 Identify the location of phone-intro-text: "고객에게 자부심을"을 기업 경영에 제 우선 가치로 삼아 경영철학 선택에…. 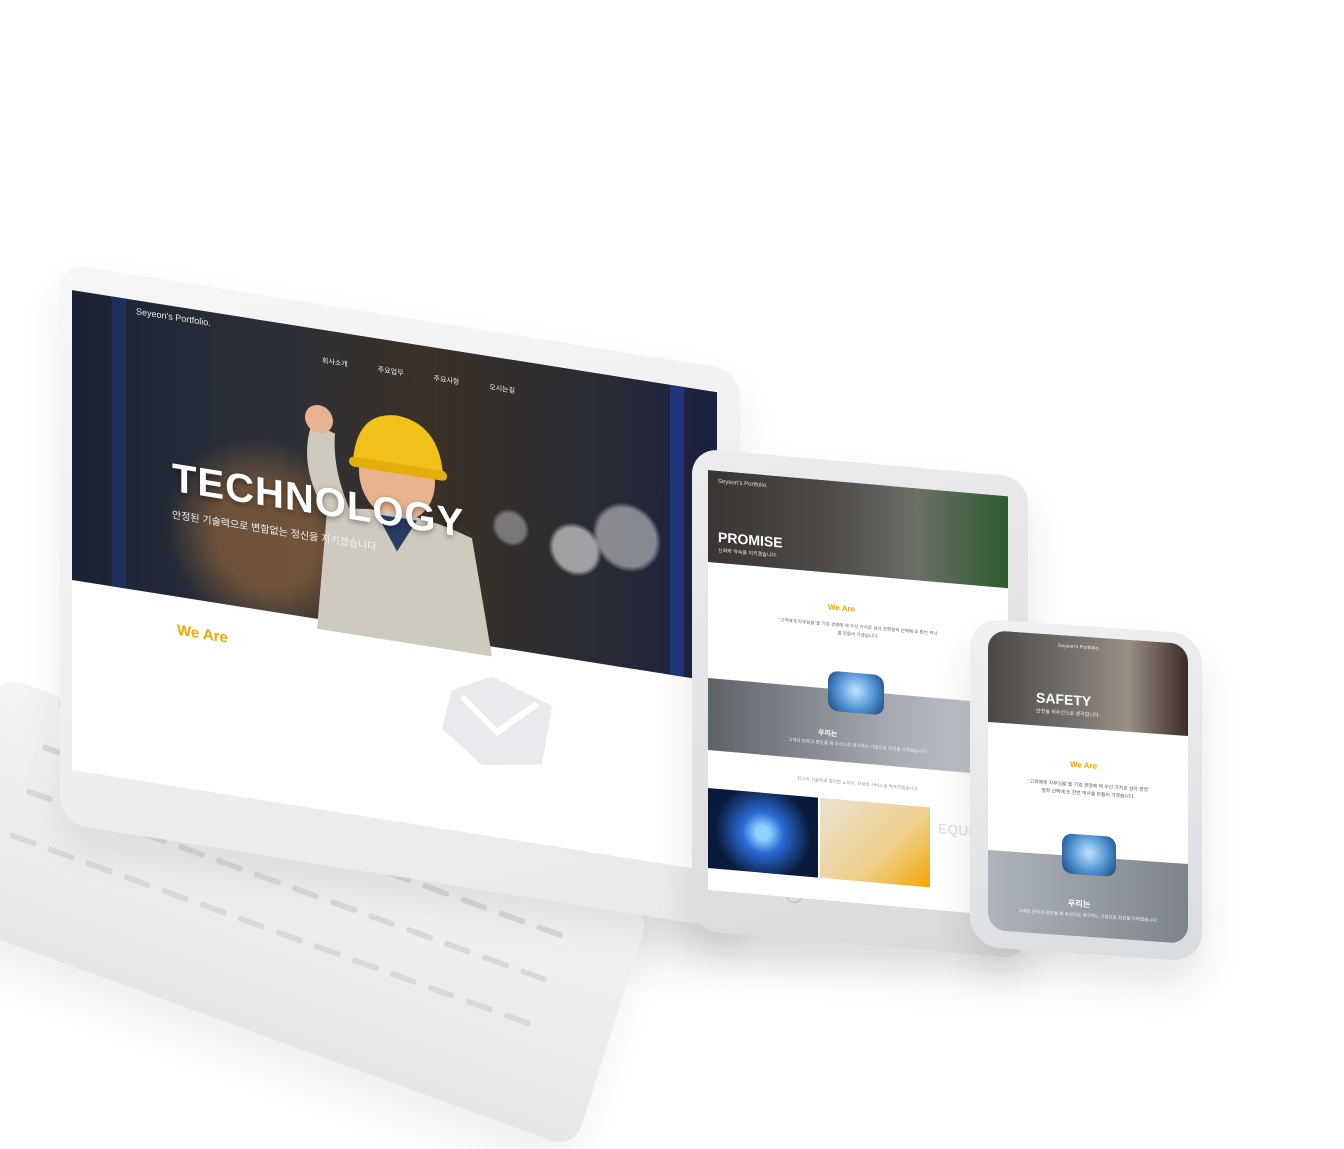
(1088, 790).